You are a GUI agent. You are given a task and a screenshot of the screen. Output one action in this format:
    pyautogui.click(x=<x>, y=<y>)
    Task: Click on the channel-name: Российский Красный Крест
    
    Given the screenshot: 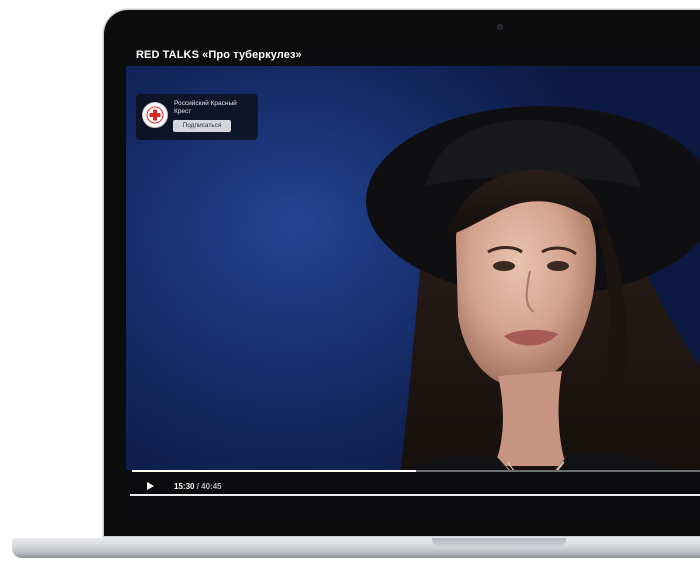 What is the action you would take?
    pyautogui.click(x=214, y=108)
    